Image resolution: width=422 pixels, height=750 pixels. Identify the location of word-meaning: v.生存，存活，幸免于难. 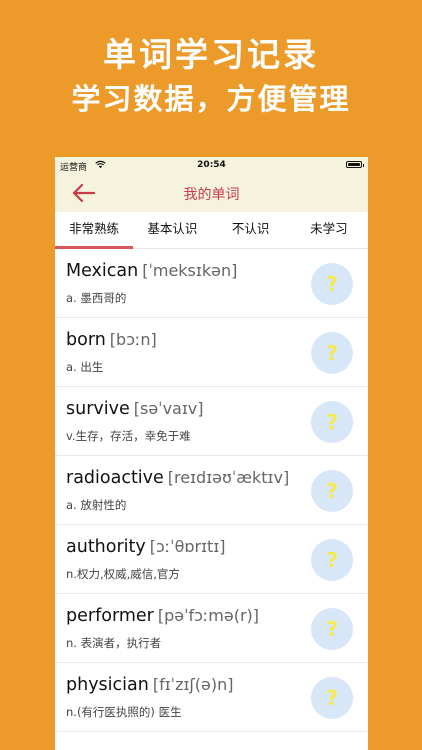
(128, 436).